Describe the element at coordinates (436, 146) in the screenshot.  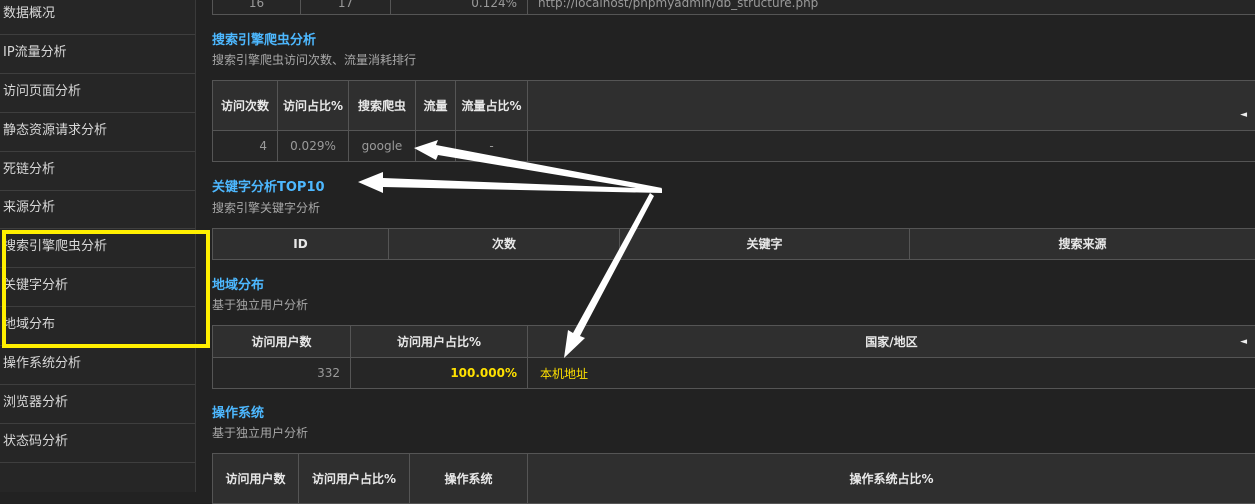
I see `cell-traffic` at that location.